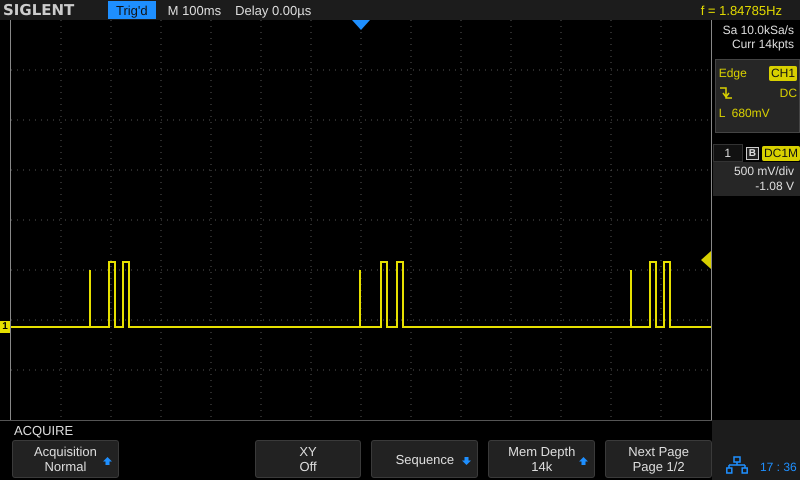 The image size is (800, 480). I want to click on brand-logo: SIGLENT, so click(39, 10).